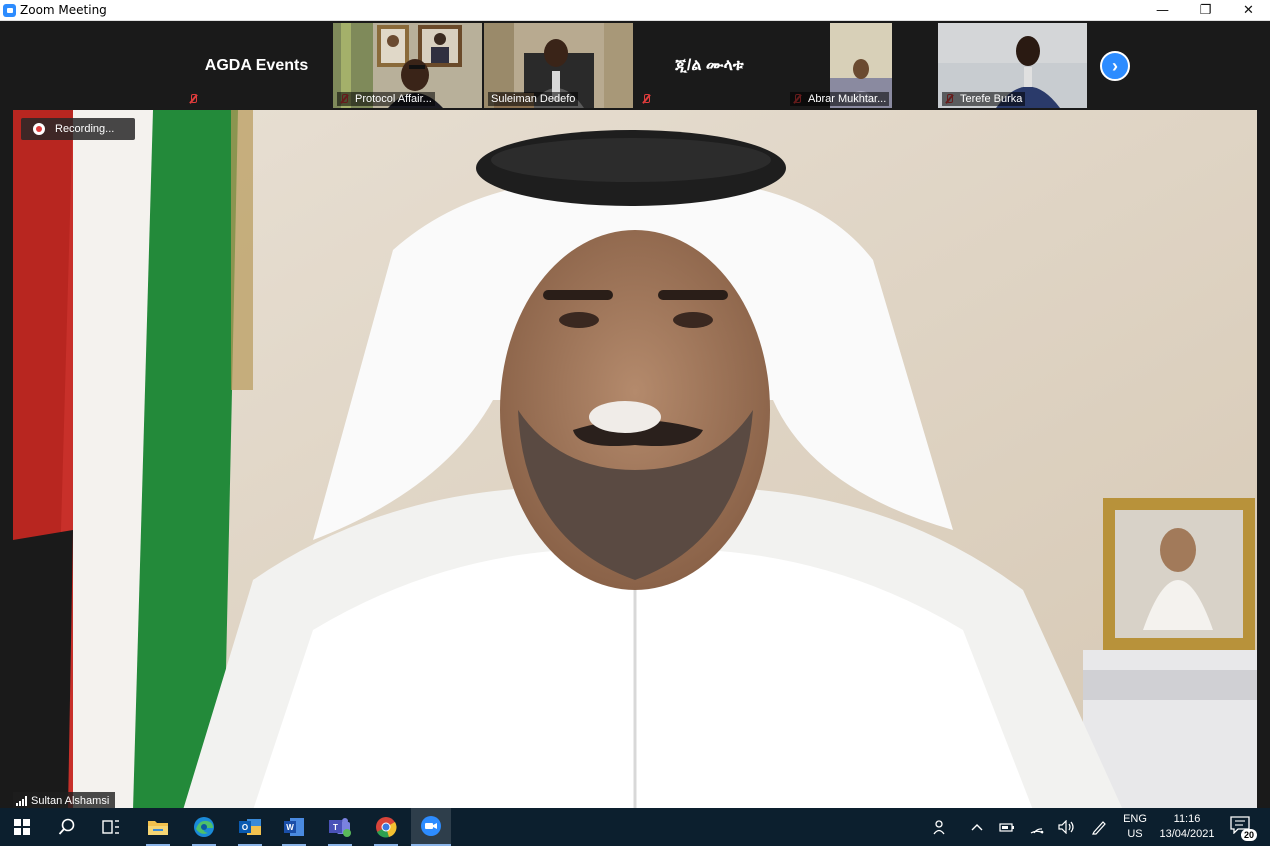 This screenshot has width=1270, height=846. I want to click on people-icon, so click(941, 827).